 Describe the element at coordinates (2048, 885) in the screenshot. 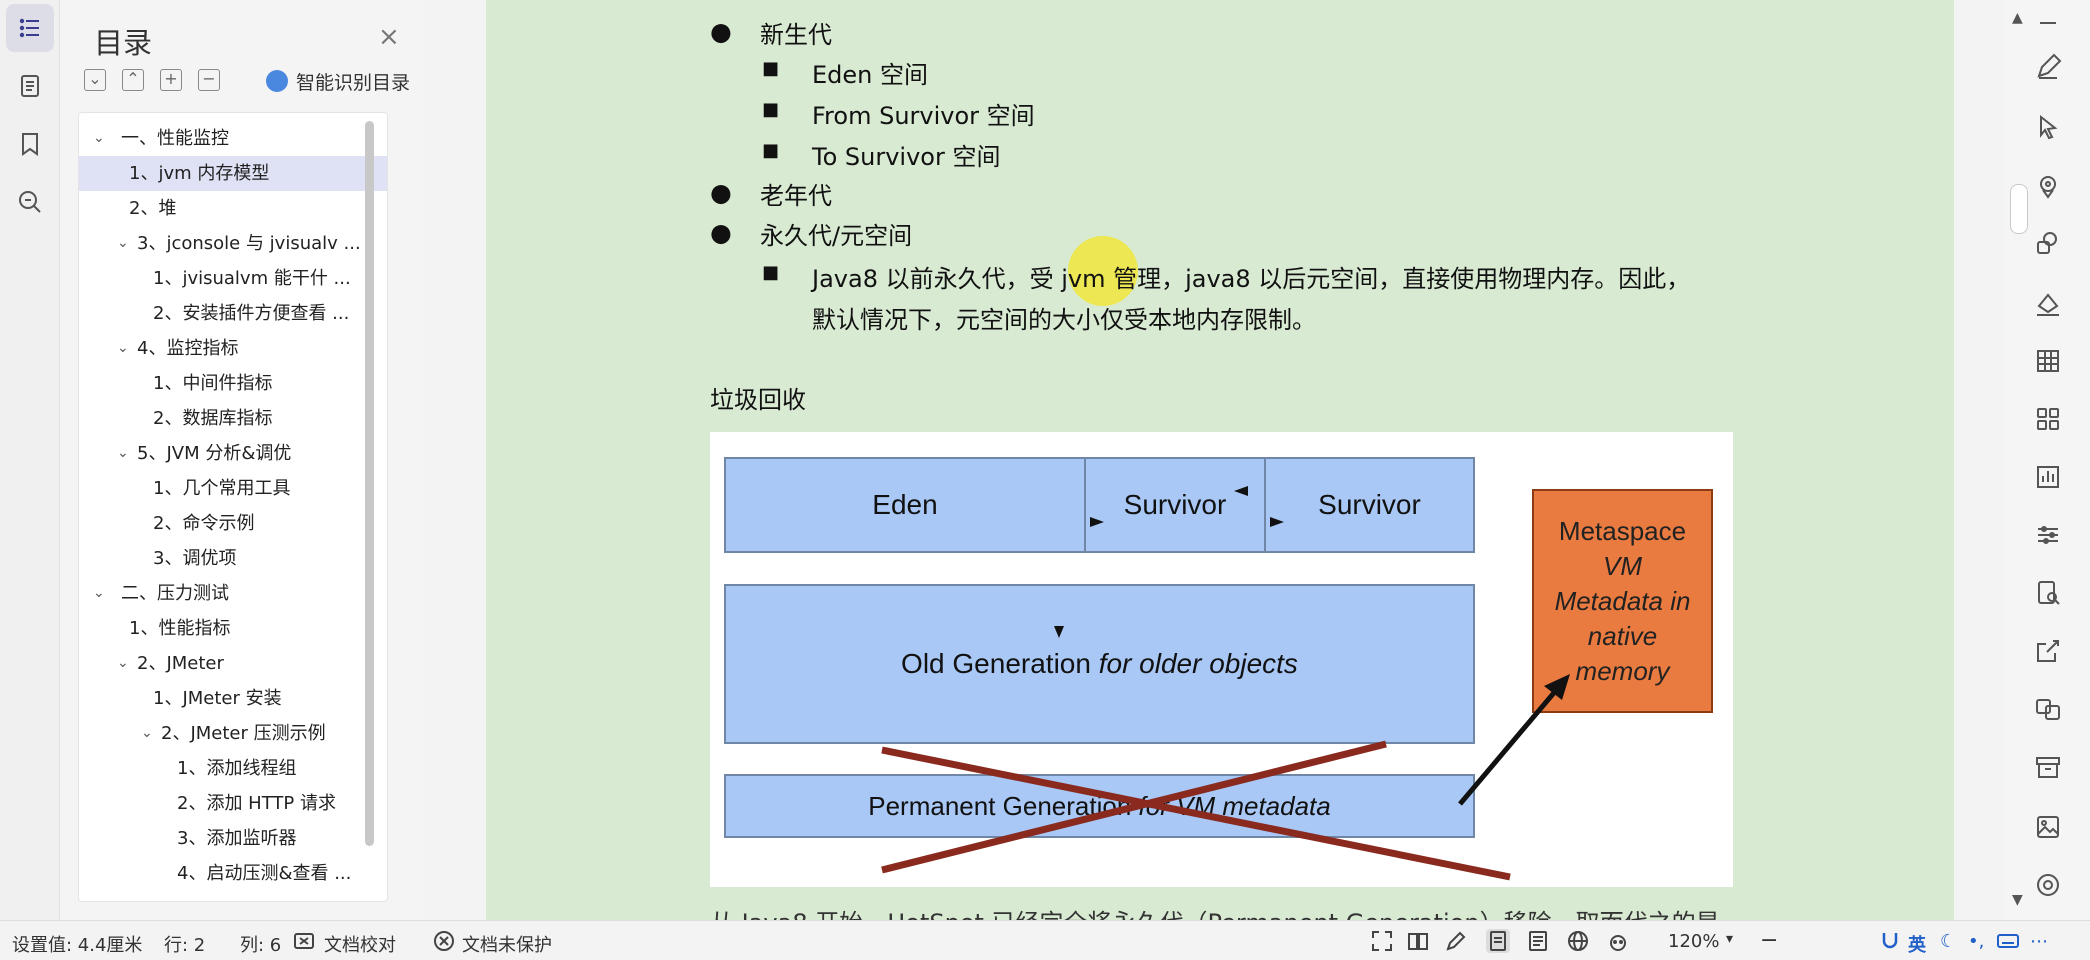

I see `settings-icon` at that location.